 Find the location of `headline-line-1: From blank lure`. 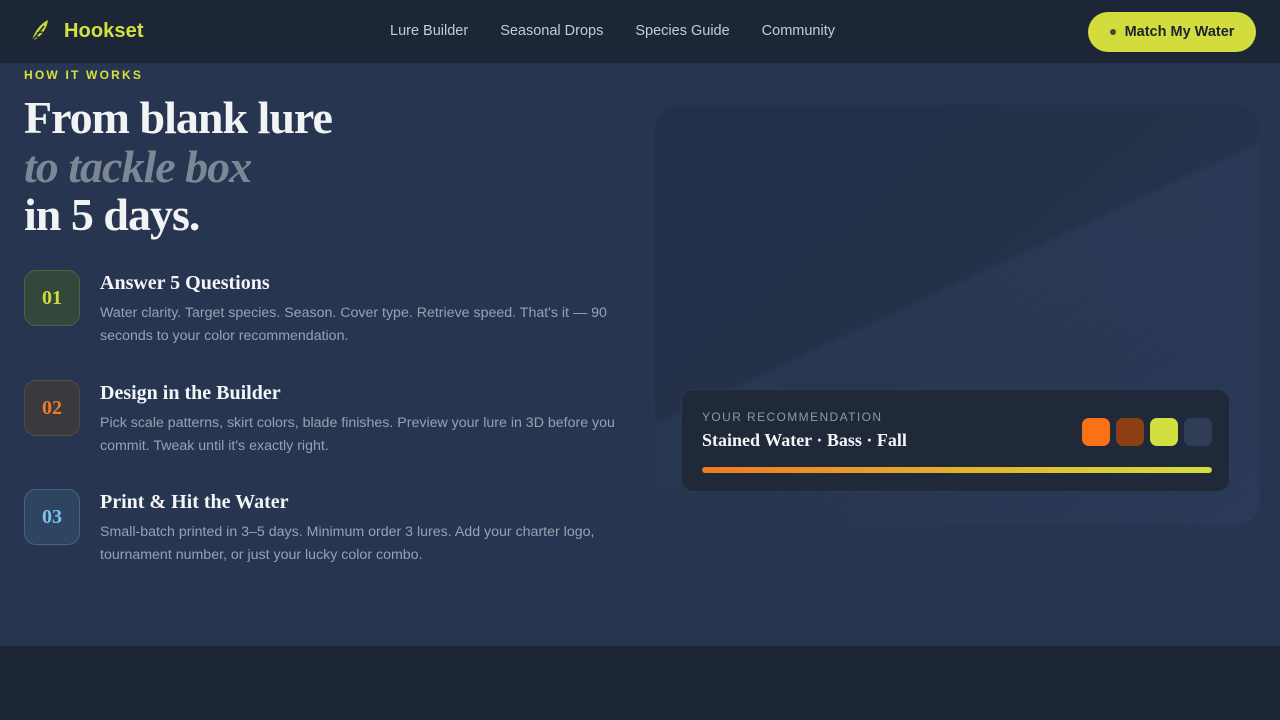

headline-line-1: From blank lure is located at coordinates (178, 117).